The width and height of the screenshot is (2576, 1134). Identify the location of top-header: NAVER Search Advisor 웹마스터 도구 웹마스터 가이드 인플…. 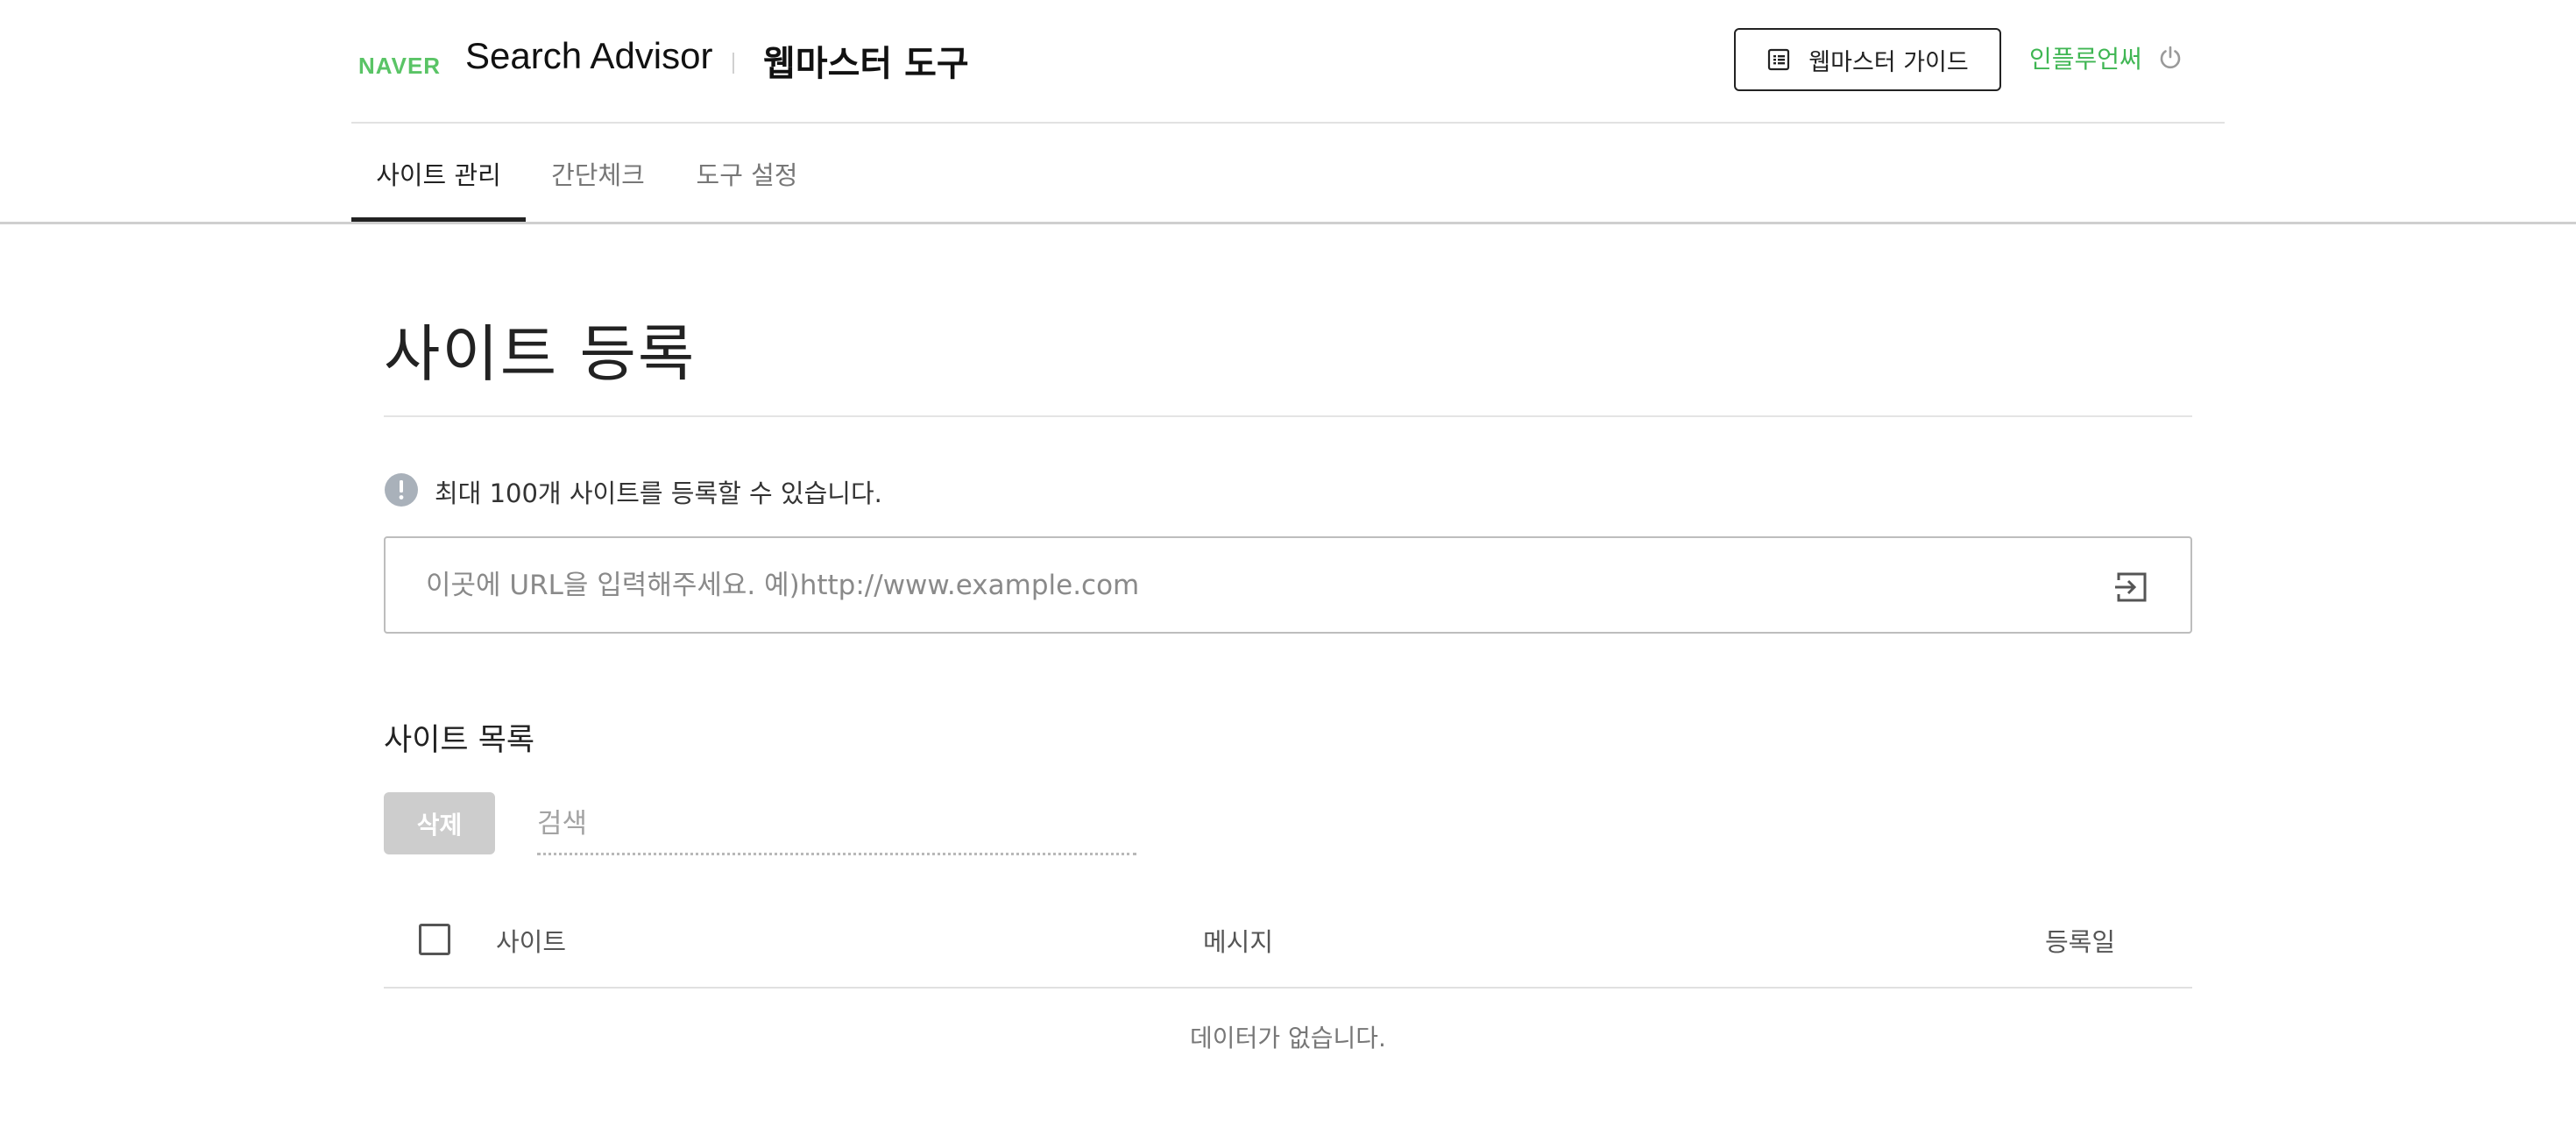
(1288, 62).